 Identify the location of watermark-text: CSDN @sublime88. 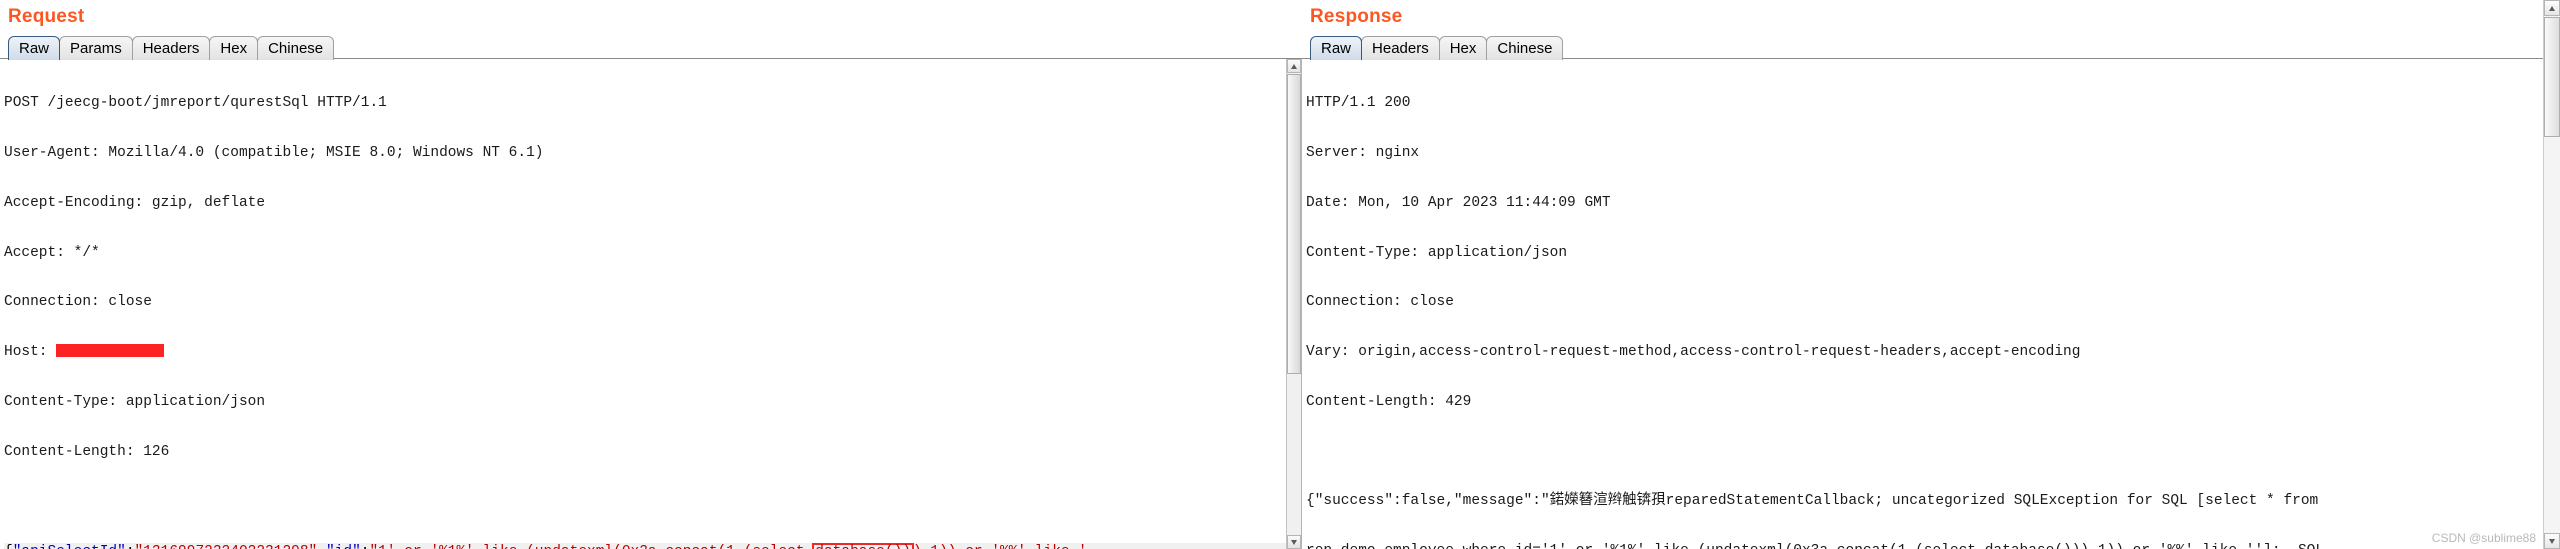
(2483, 538).